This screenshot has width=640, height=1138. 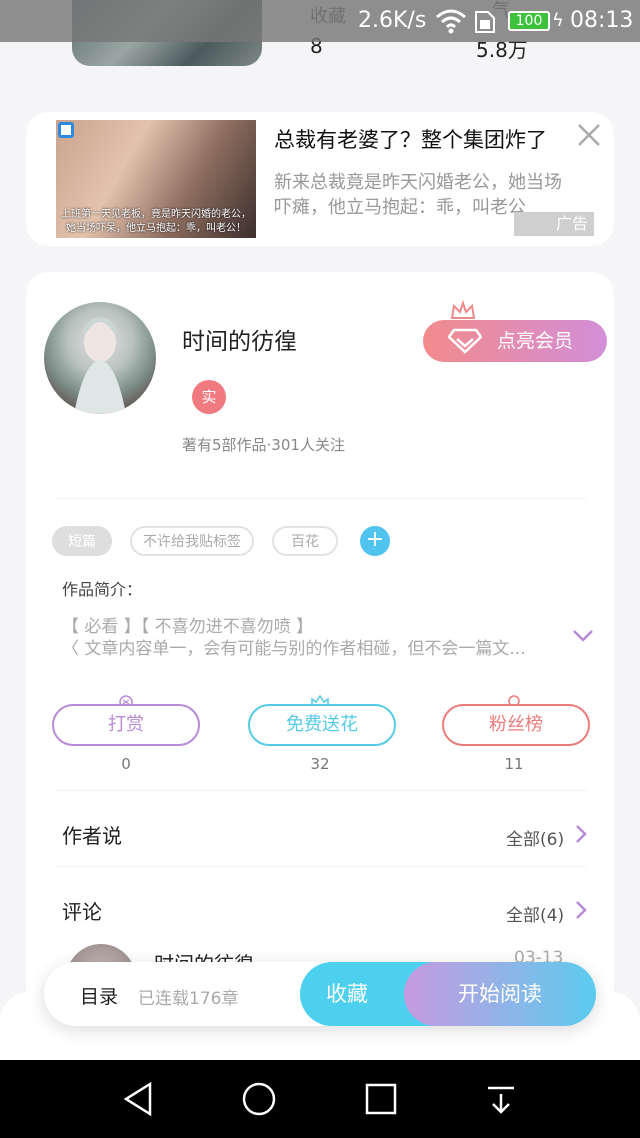 I want to click on close-icon, so click(x=589, y=135).